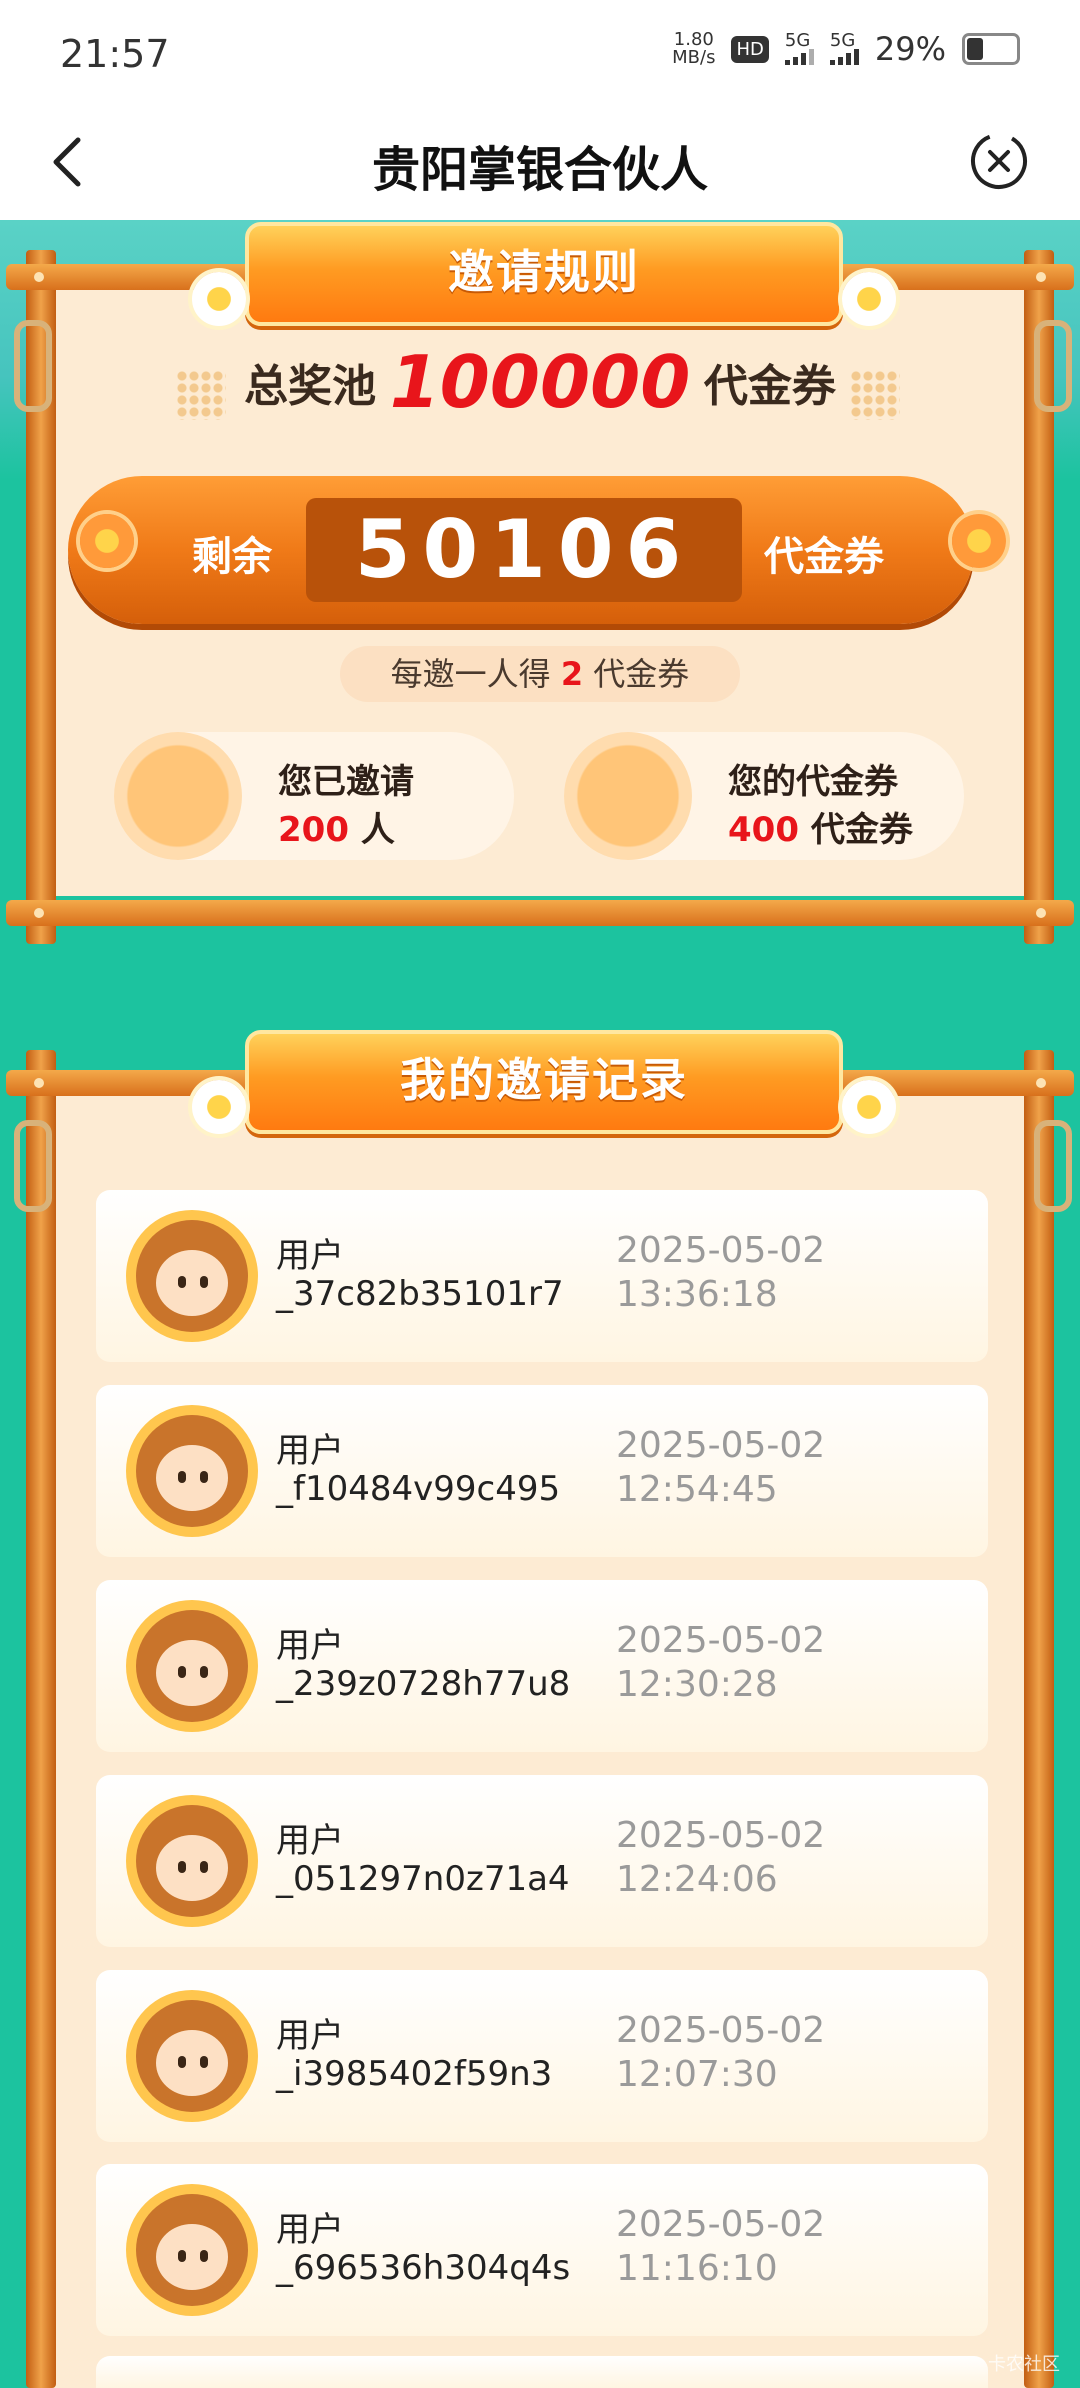 This screenshot has width=1080, height=2388. Describe the element at coordinates (697, 2074) in the screenshot. I see `record-time: 12:07:30` at that location.